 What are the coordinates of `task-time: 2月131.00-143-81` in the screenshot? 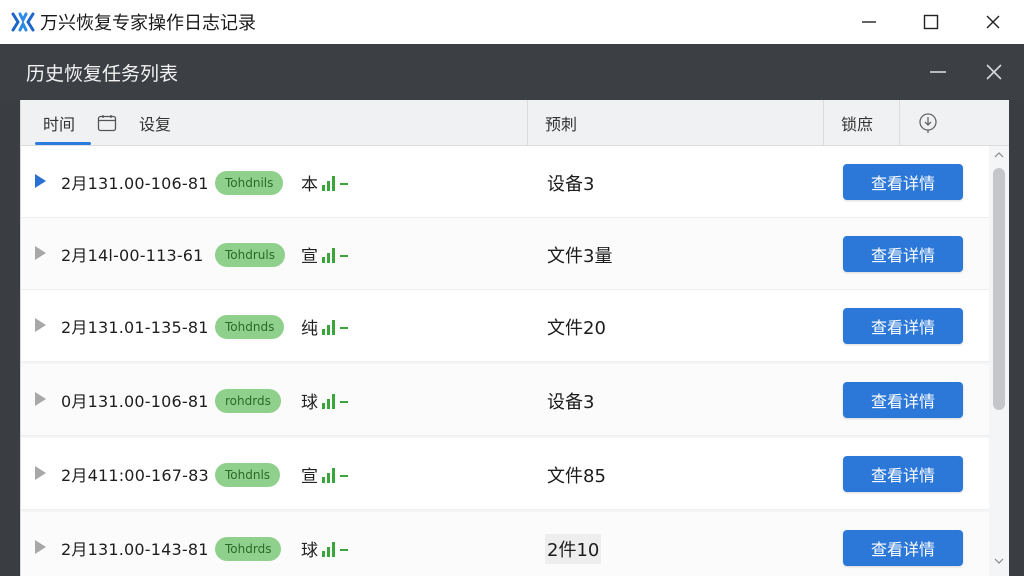 It's located at (135, 549).